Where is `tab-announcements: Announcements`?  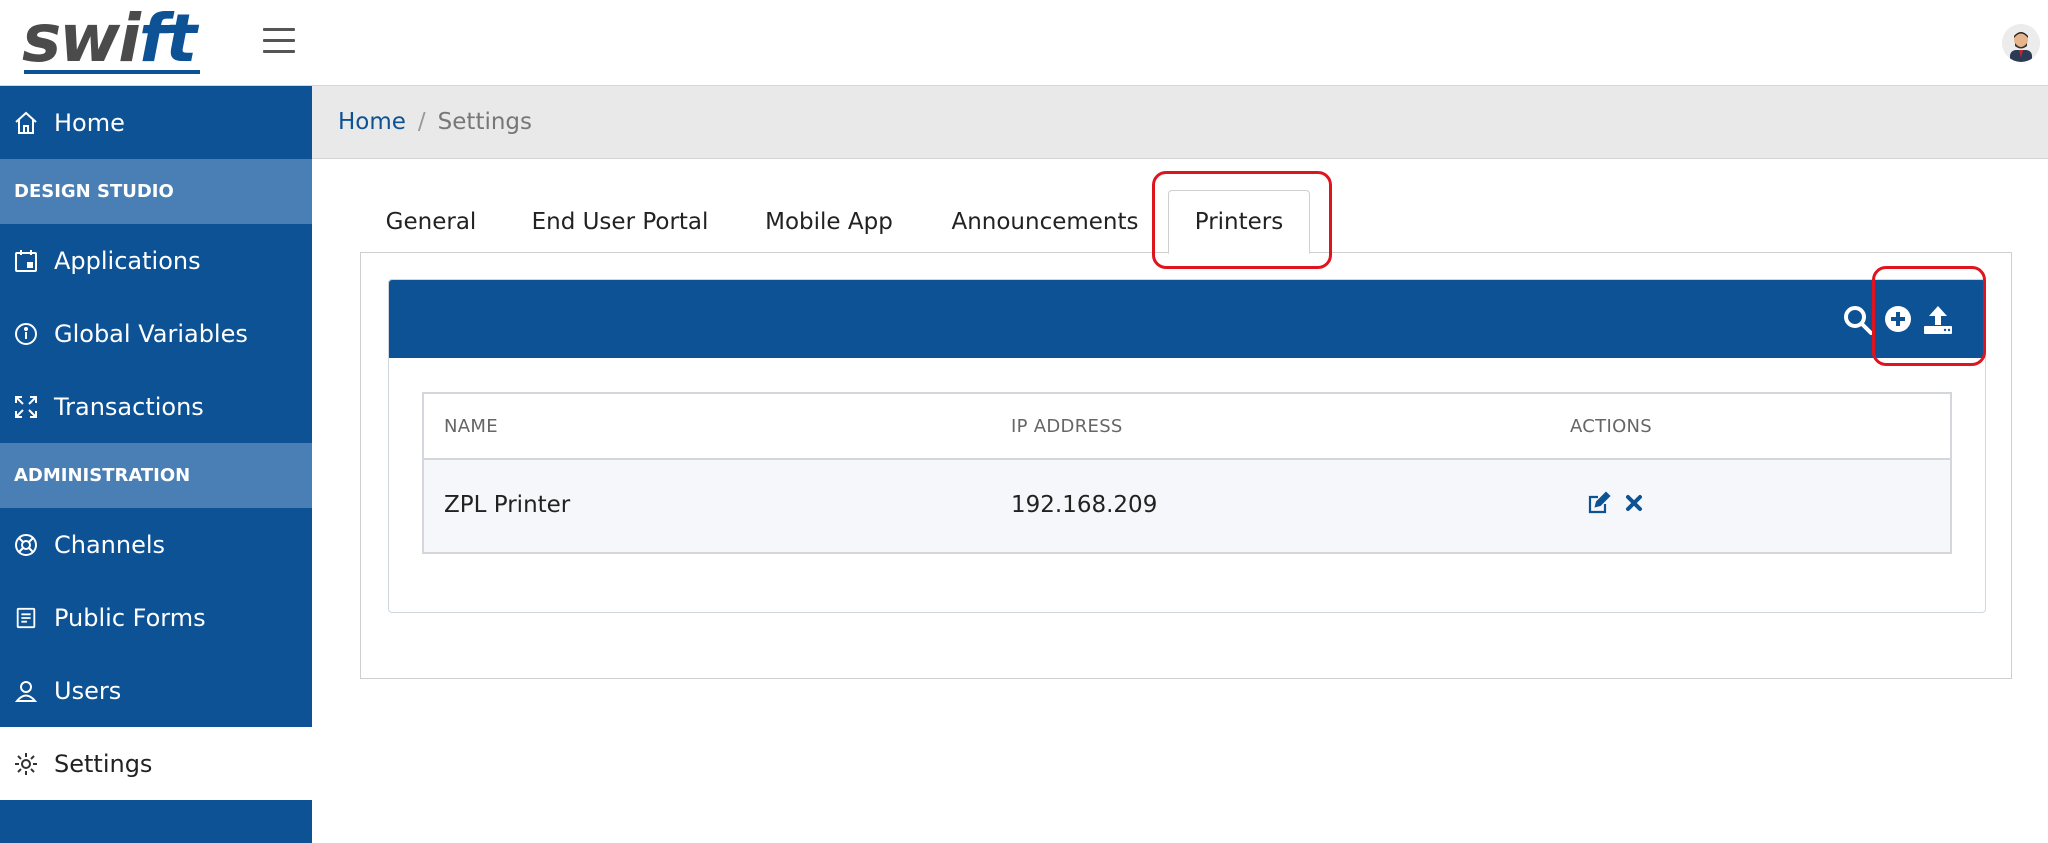 tab-announcements: Announcements is located at coordinates (1045, 222).